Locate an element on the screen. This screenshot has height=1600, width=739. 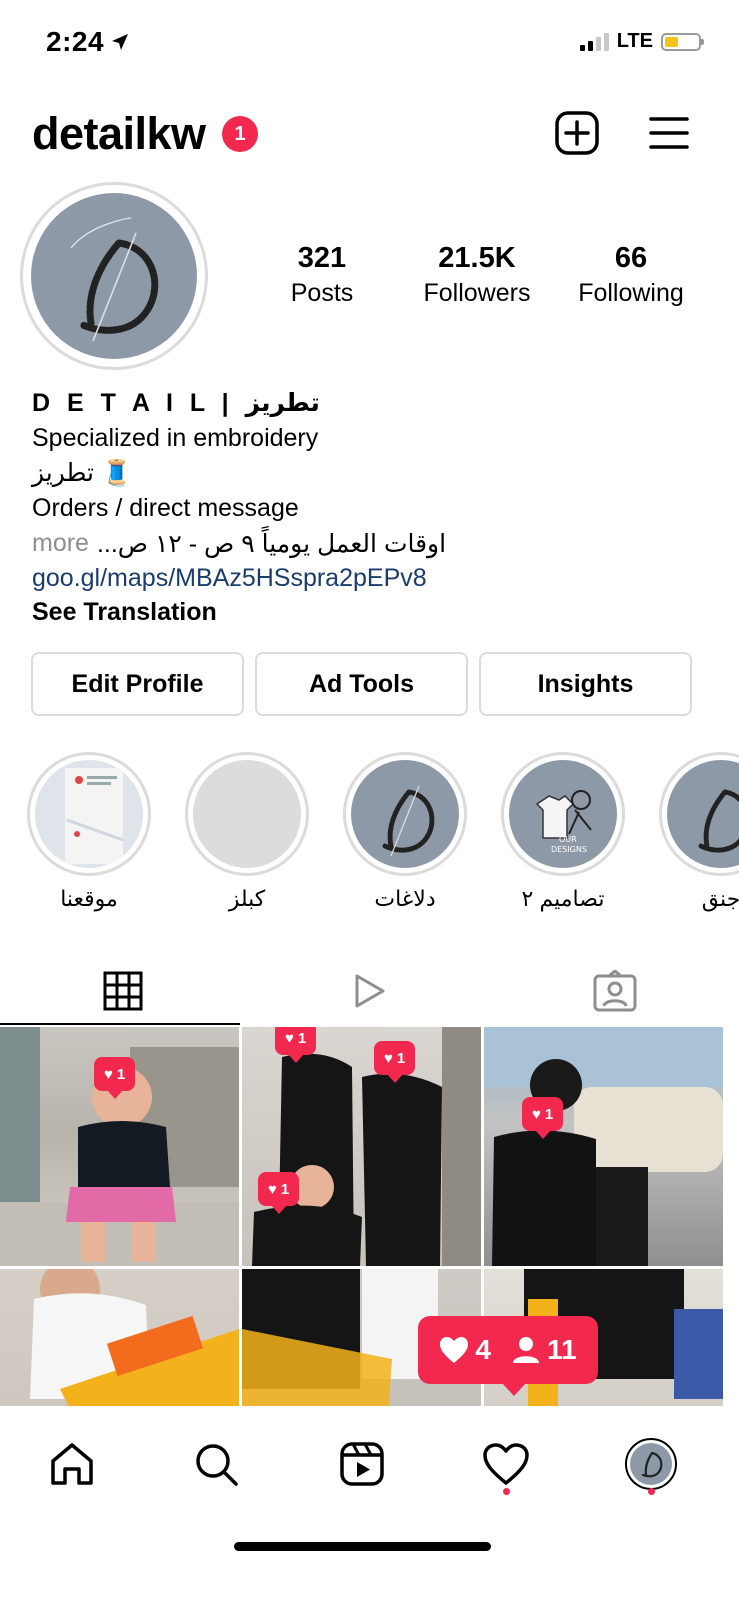
create-post-button is located at coordinates (577, 135).